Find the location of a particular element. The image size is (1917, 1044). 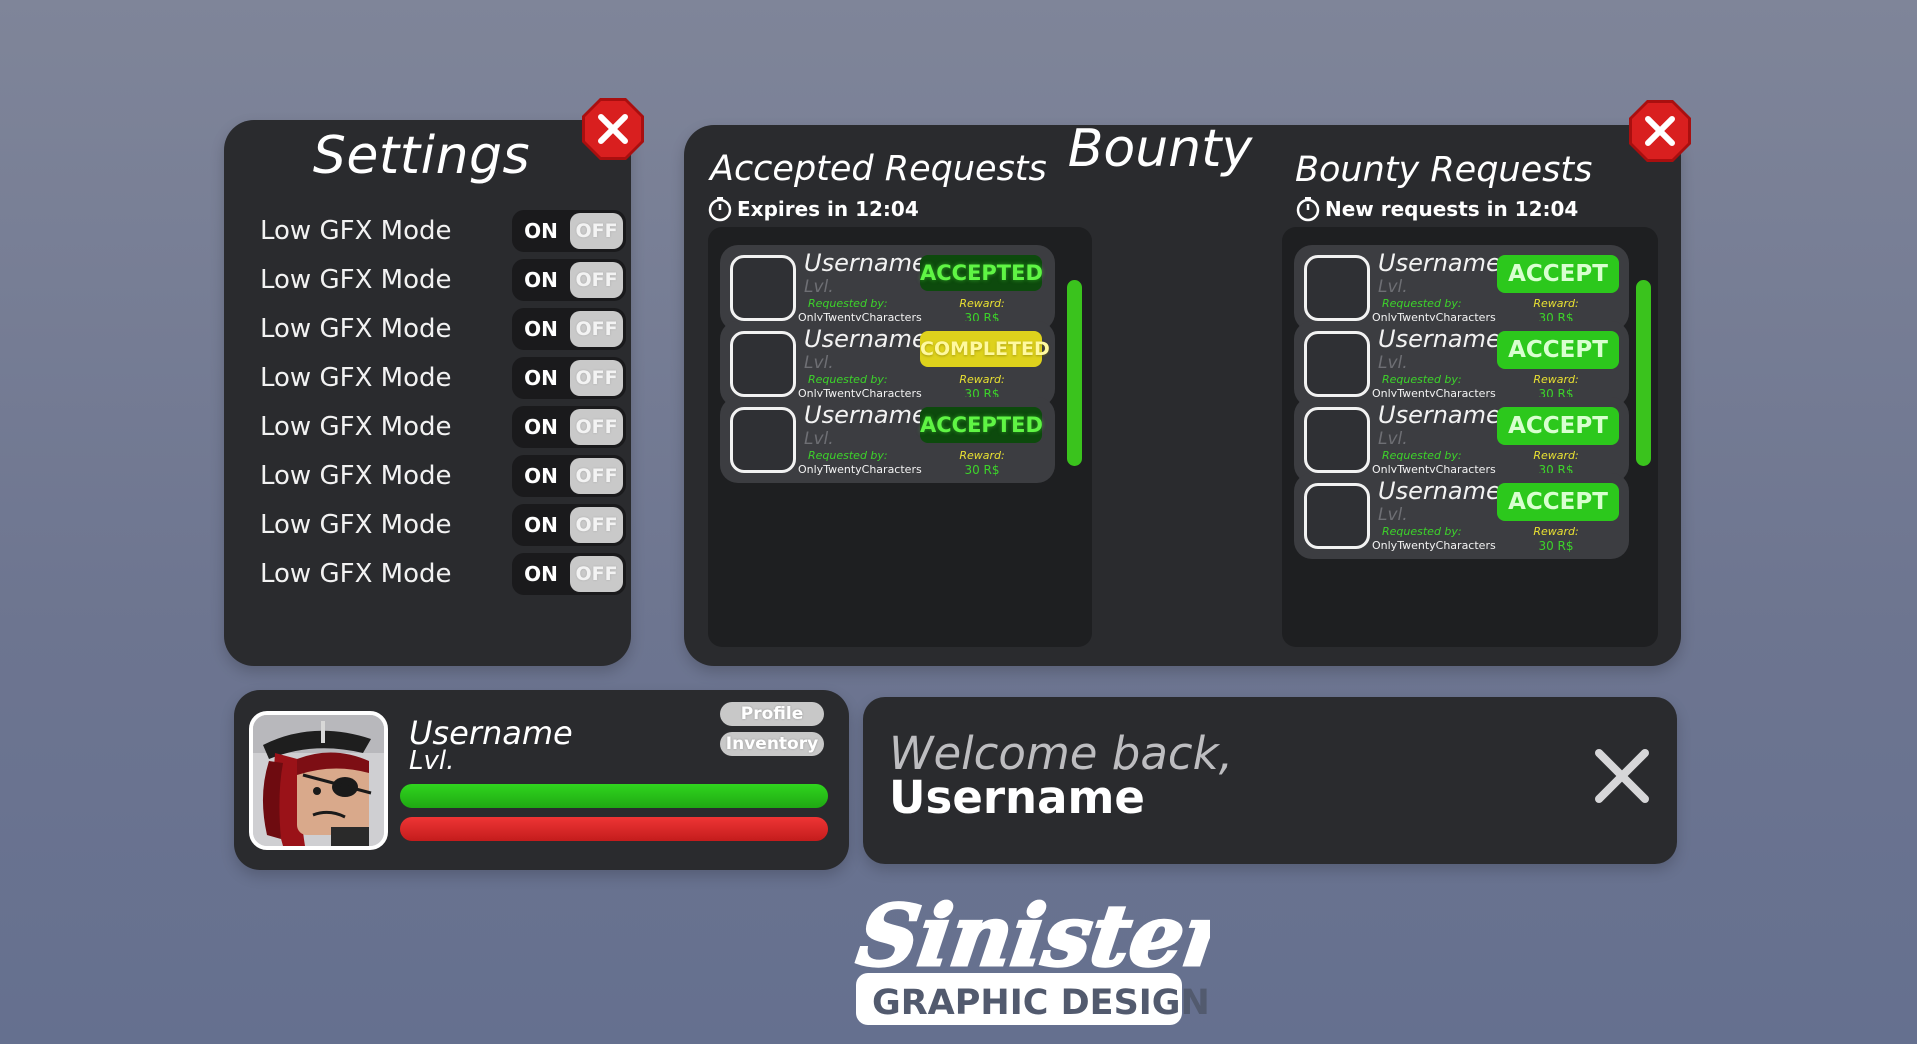

svg-text: GRAPHIC DESIGNER is located at coordinates (1041, 1003).